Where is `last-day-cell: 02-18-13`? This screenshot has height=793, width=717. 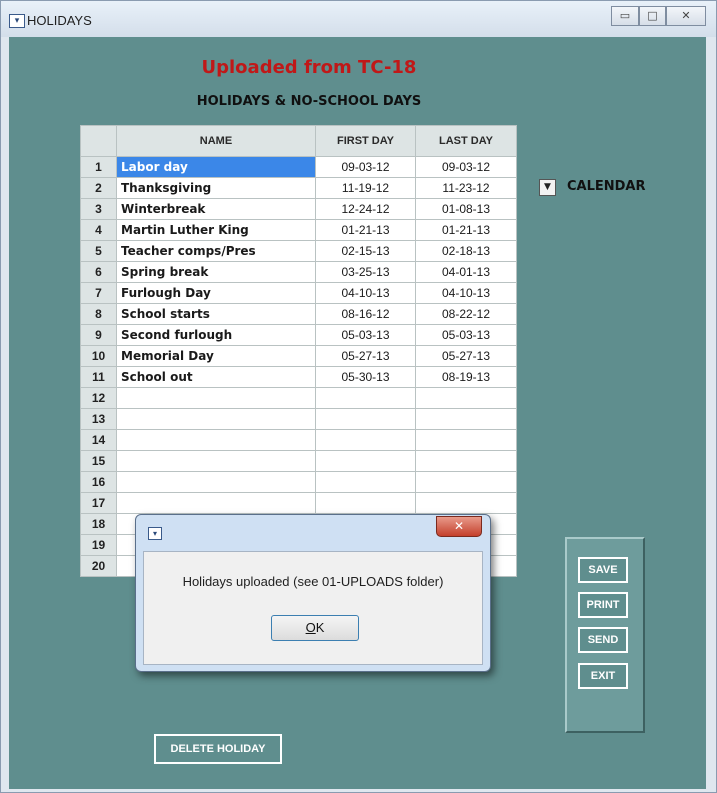
last-day-cell: 02-18-13 is located at coordinates (466, 251).